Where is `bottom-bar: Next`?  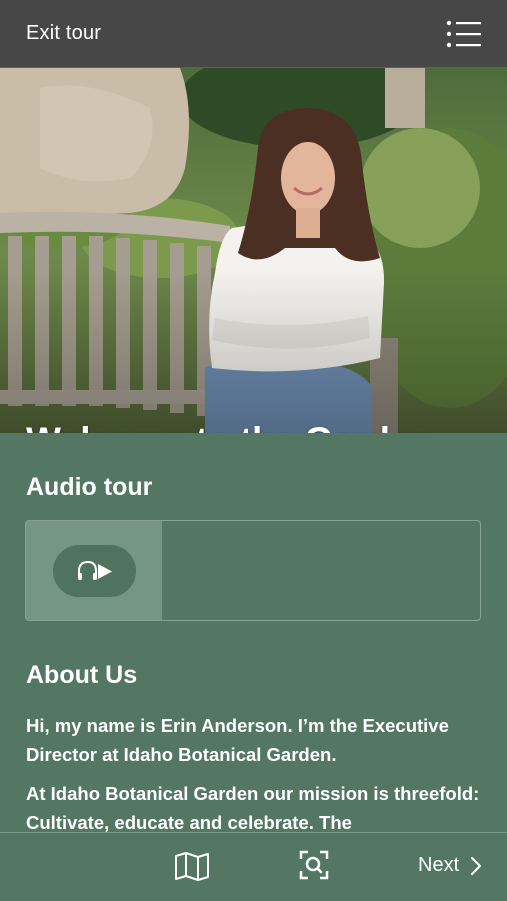
bottom-bar: Next is located at coordinates (253, 866).